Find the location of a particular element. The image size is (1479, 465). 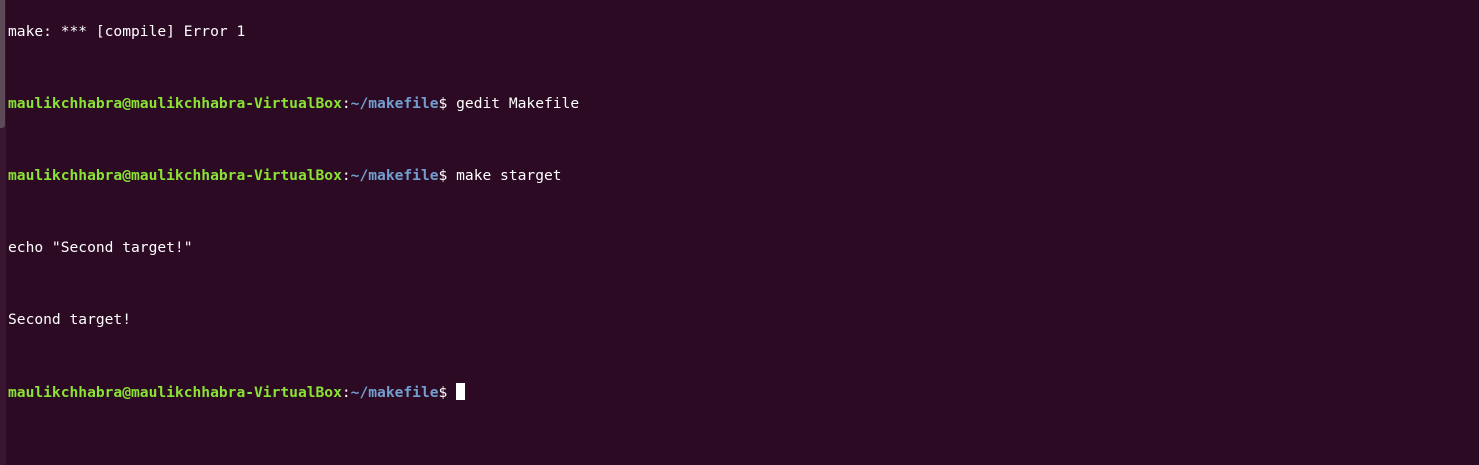

scrollbar-thumb is located at coordinates (2, 64).